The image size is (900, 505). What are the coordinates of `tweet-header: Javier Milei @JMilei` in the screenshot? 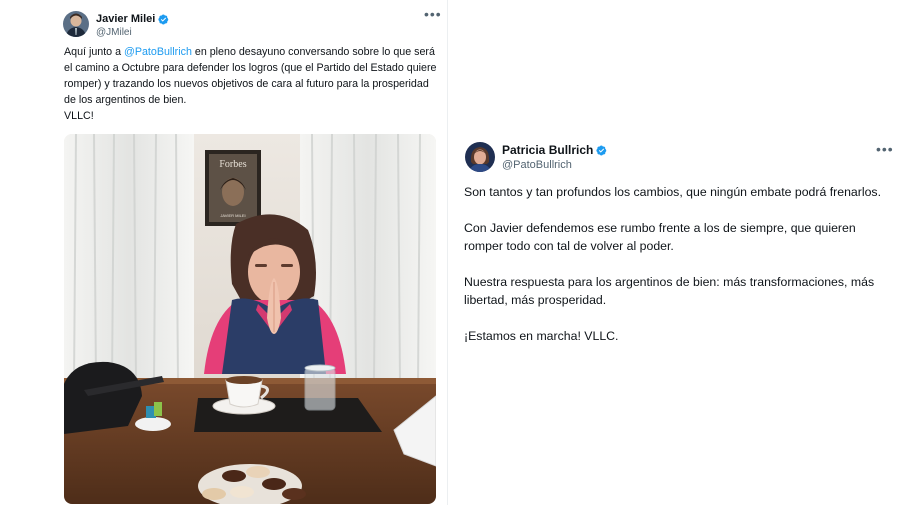 It's located at (116, 25).